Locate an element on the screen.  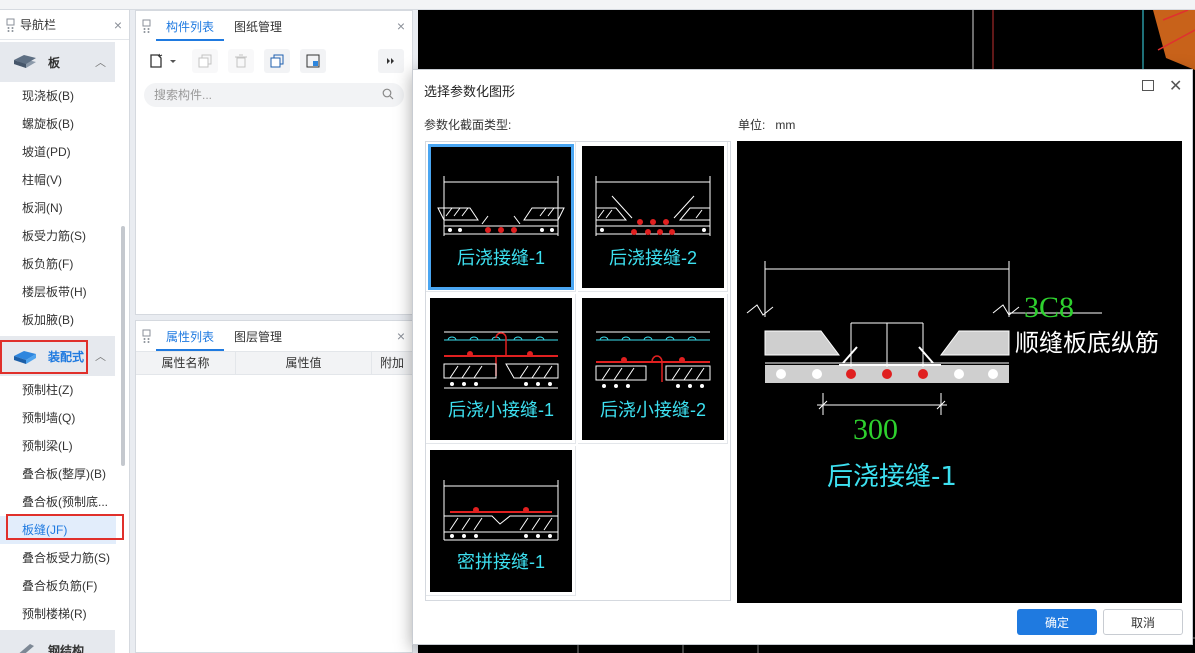
nav-item: 柱帽(V) is located at coordinates (58, 180).